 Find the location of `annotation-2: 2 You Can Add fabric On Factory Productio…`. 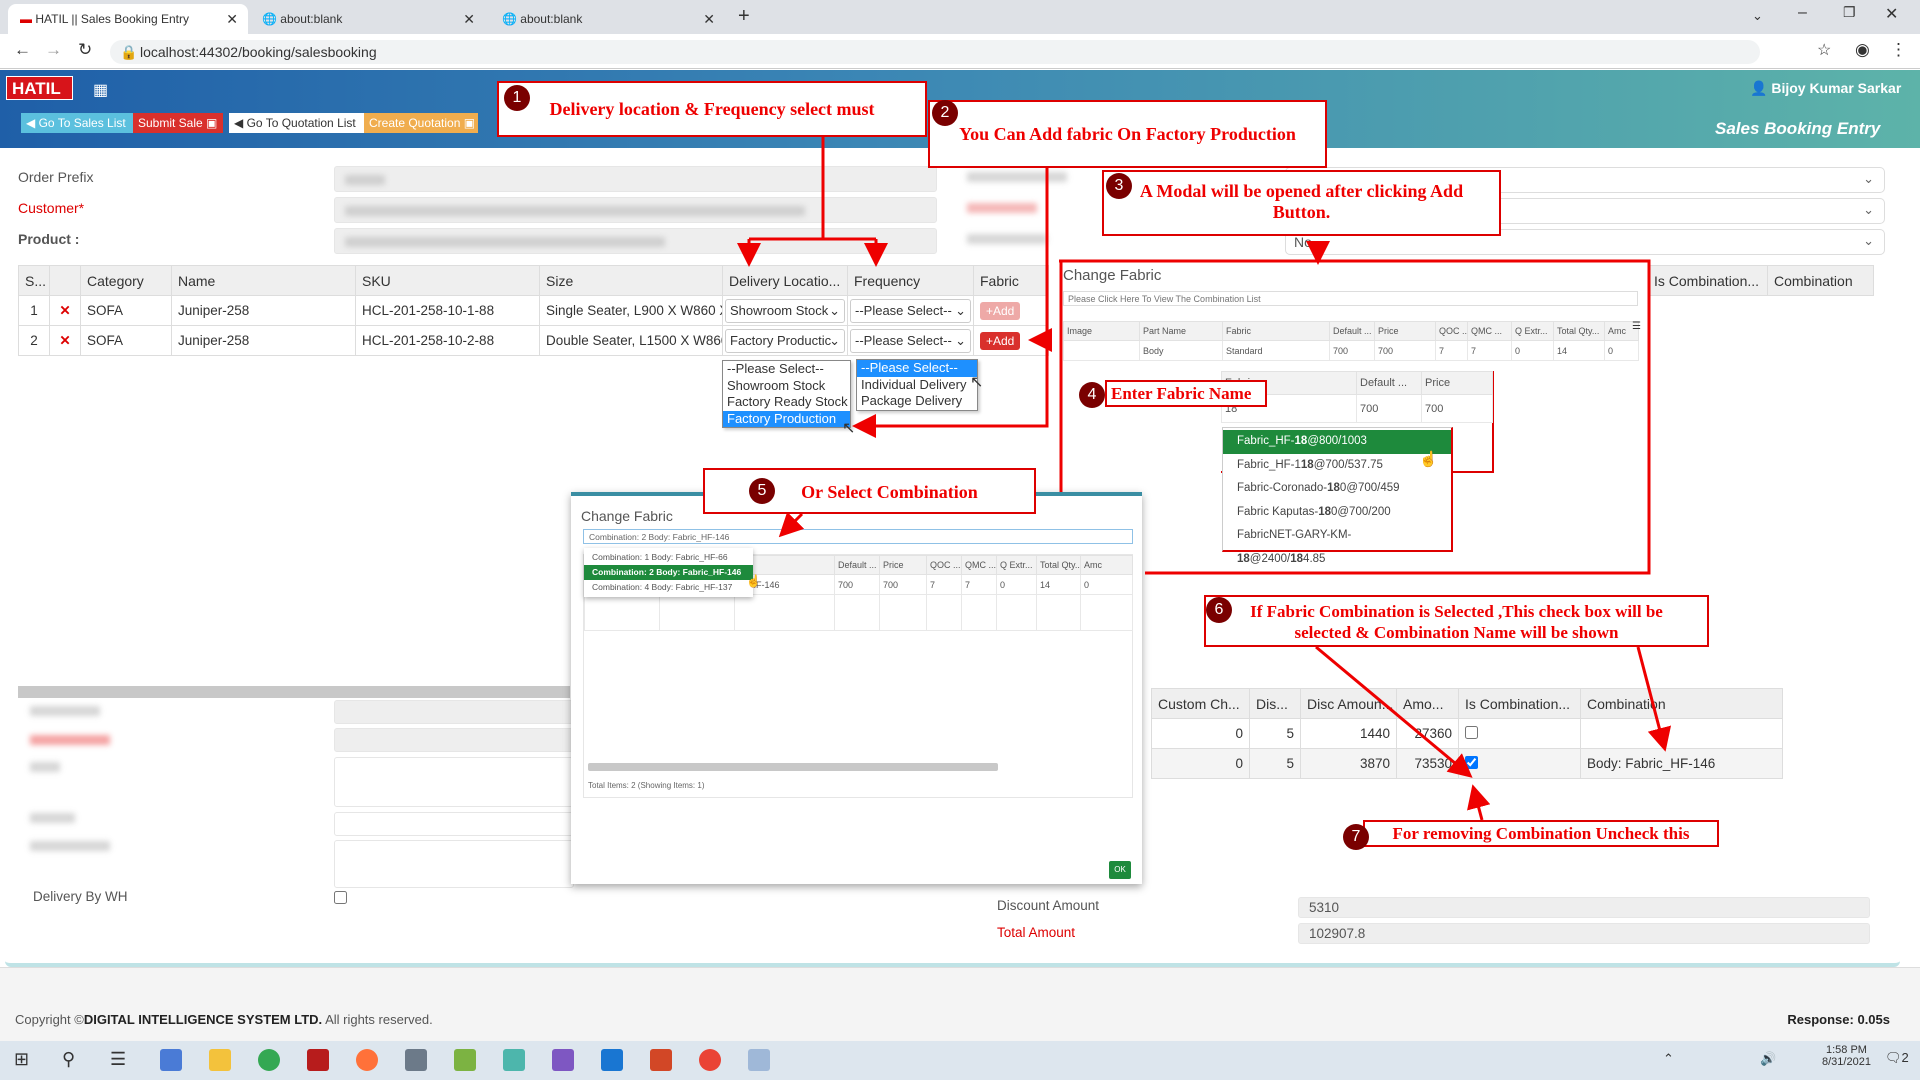

annotation-2: 2 You Can Add fabric On Factory Productio… is located at coordinates (1127, 134).